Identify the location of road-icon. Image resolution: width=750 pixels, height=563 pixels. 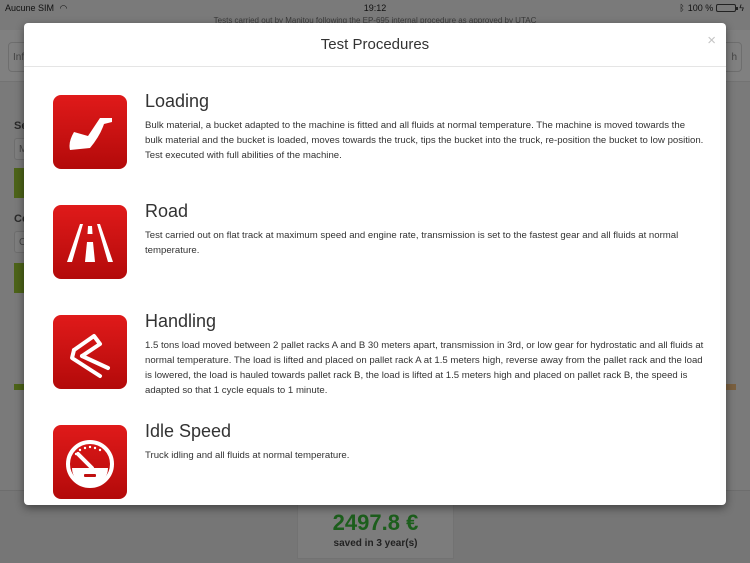
(90, 242).